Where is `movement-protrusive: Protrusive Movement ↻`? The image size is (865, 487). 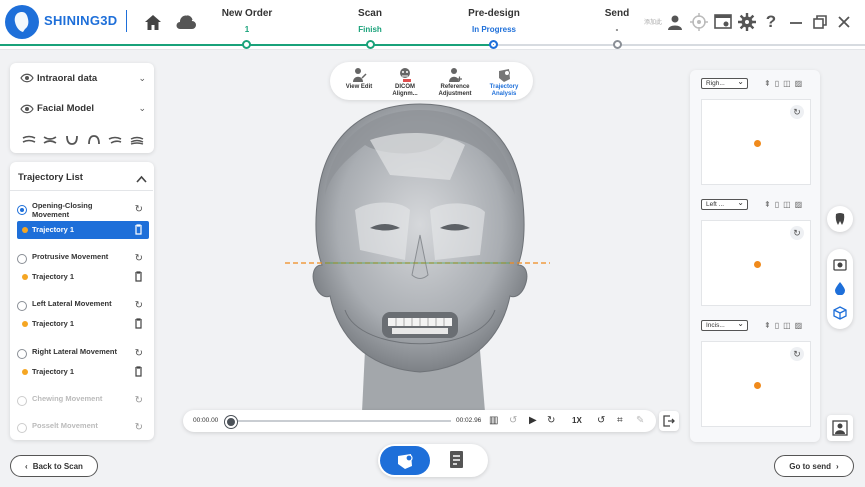
movement-protrusive: Protrusive Movement ↻ is located at coordinates (83, 260).